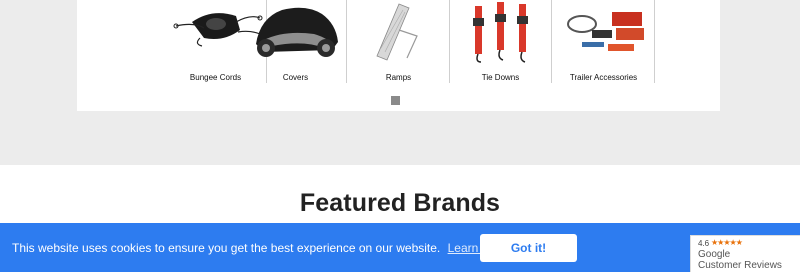 This screenshot has width=800, height=272. I want to click on trailer-accessories-image, so click(603, 33).